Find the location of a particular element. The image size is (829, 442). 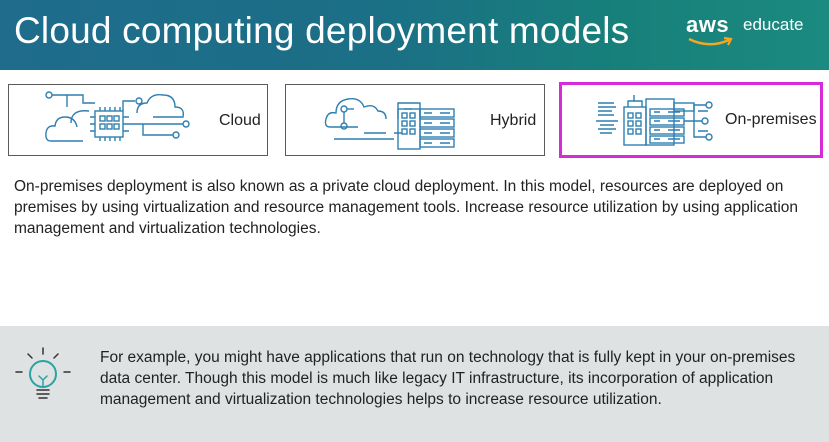

logo-product: educate is located at coordinates (773, 24).